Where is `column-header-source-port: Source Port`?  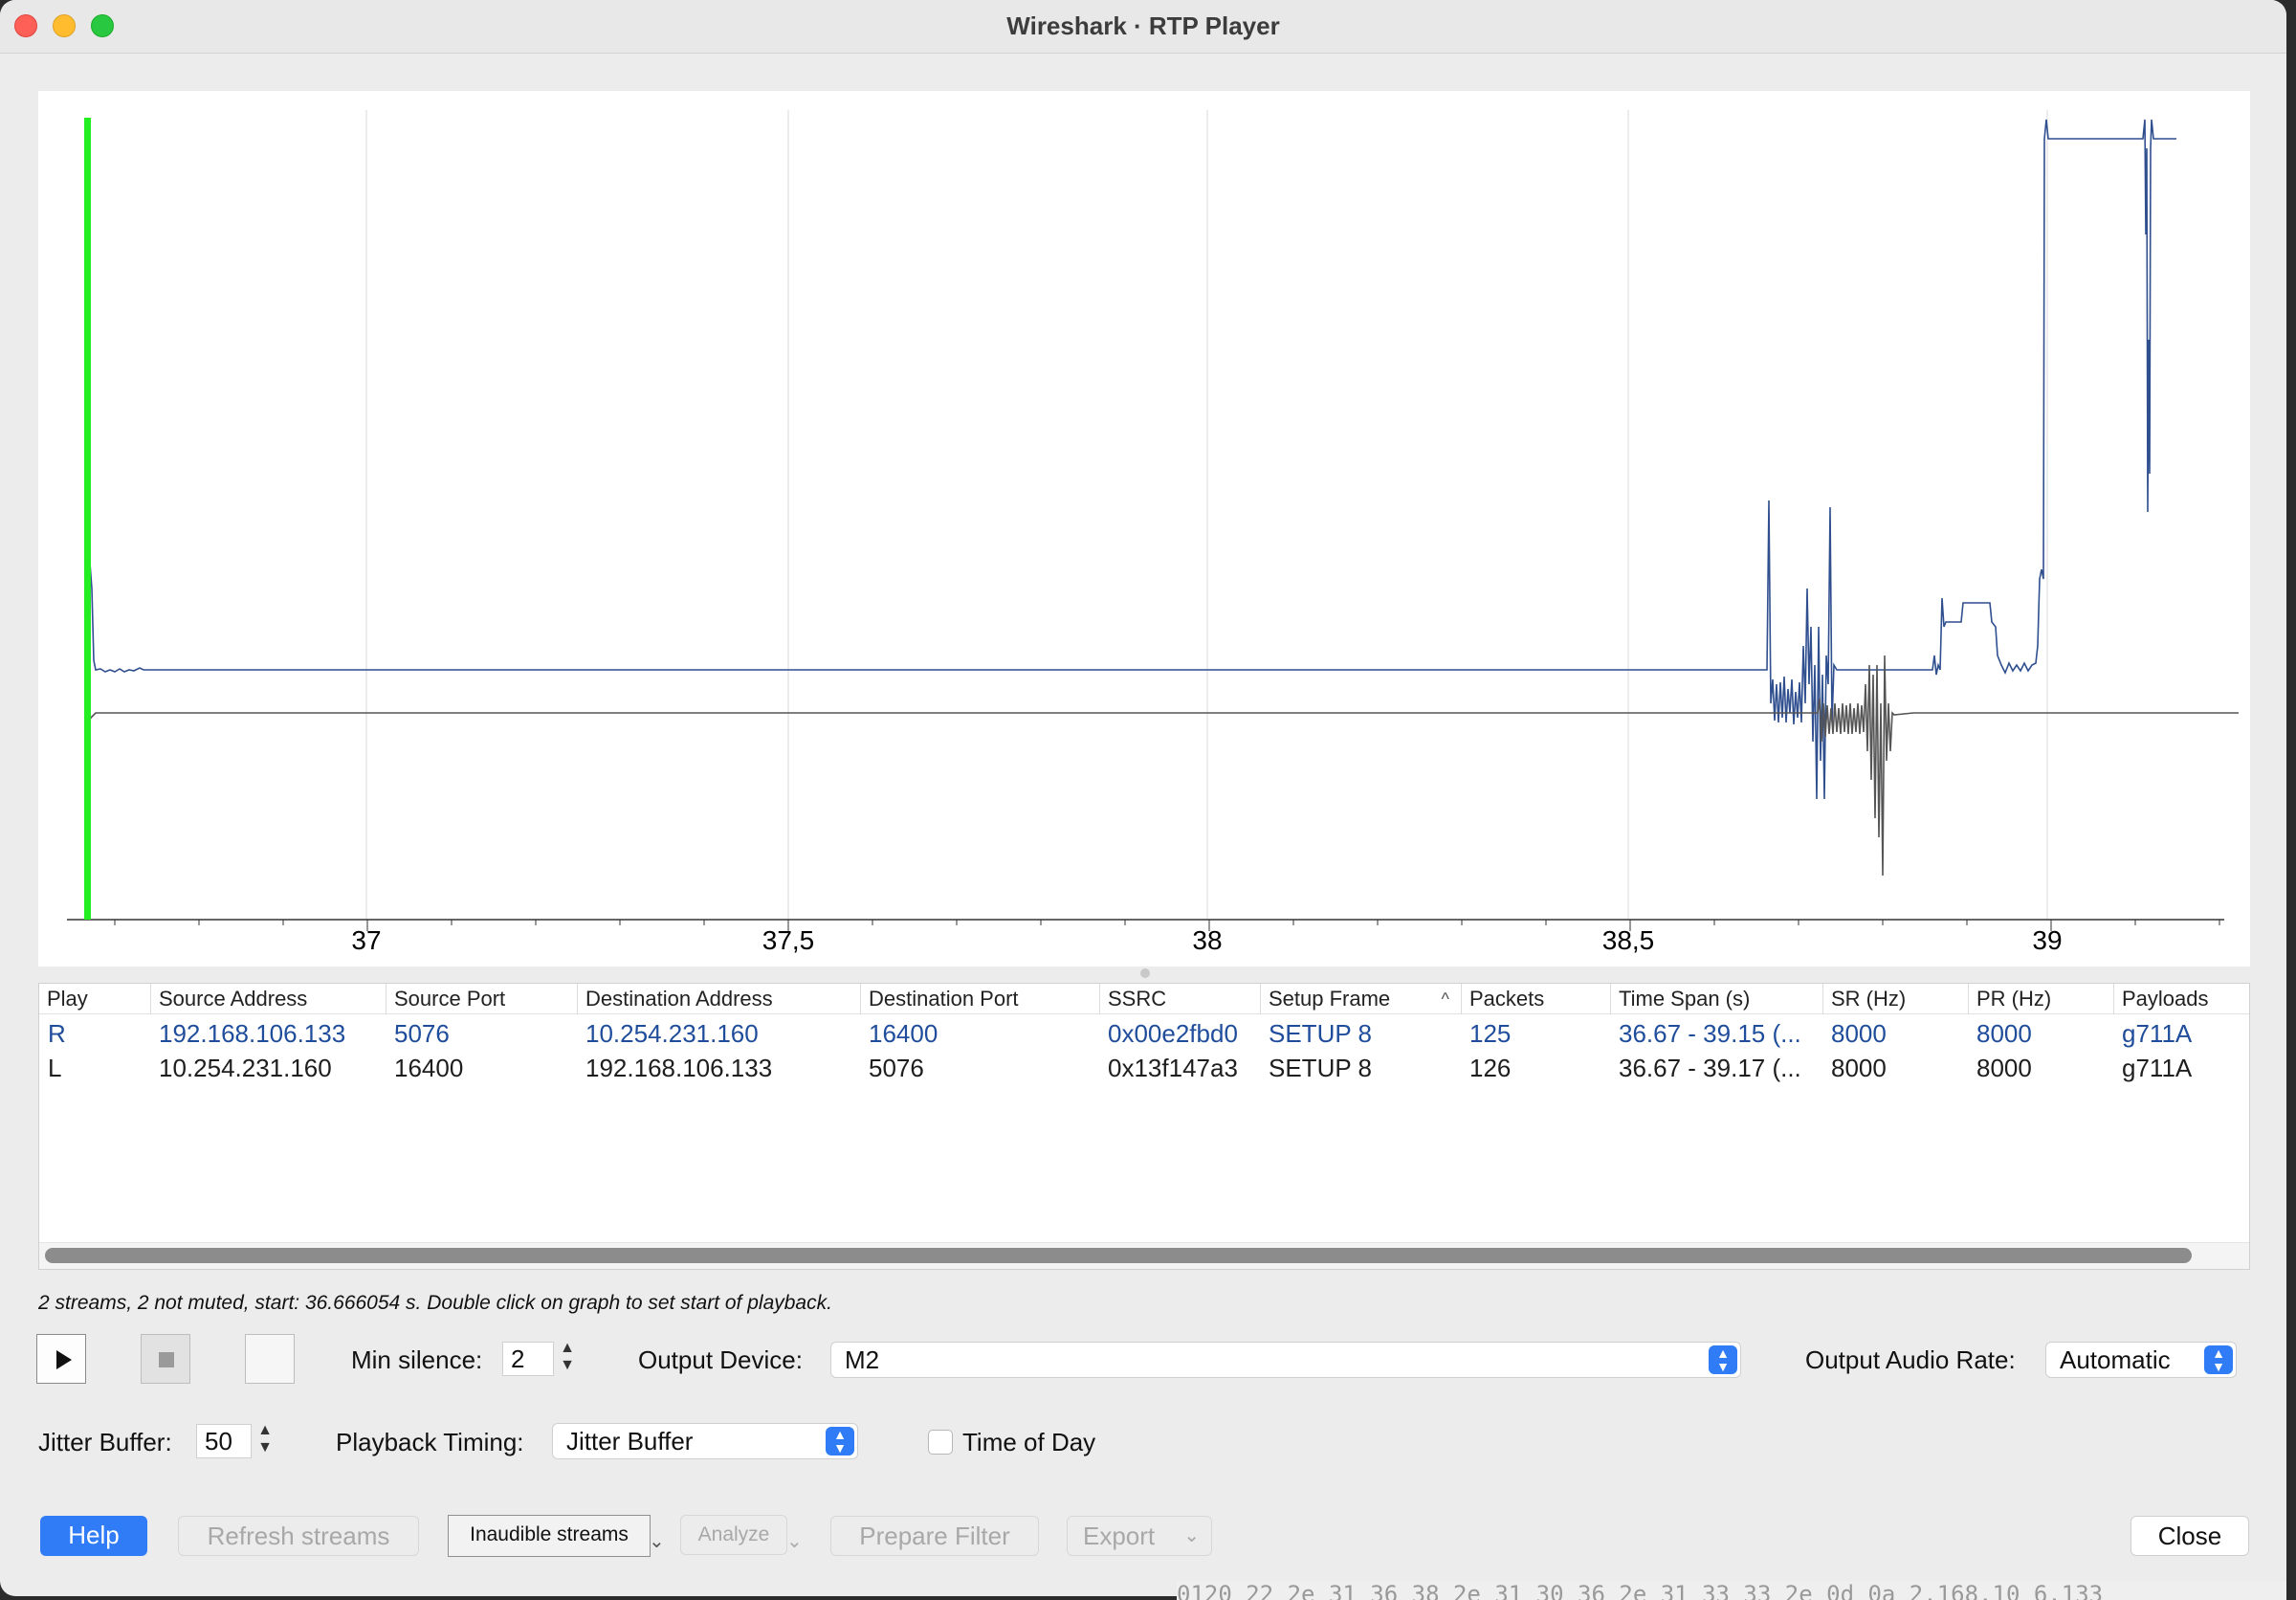 column-header-source-port: Source Port is located at coordinates (481, 999).